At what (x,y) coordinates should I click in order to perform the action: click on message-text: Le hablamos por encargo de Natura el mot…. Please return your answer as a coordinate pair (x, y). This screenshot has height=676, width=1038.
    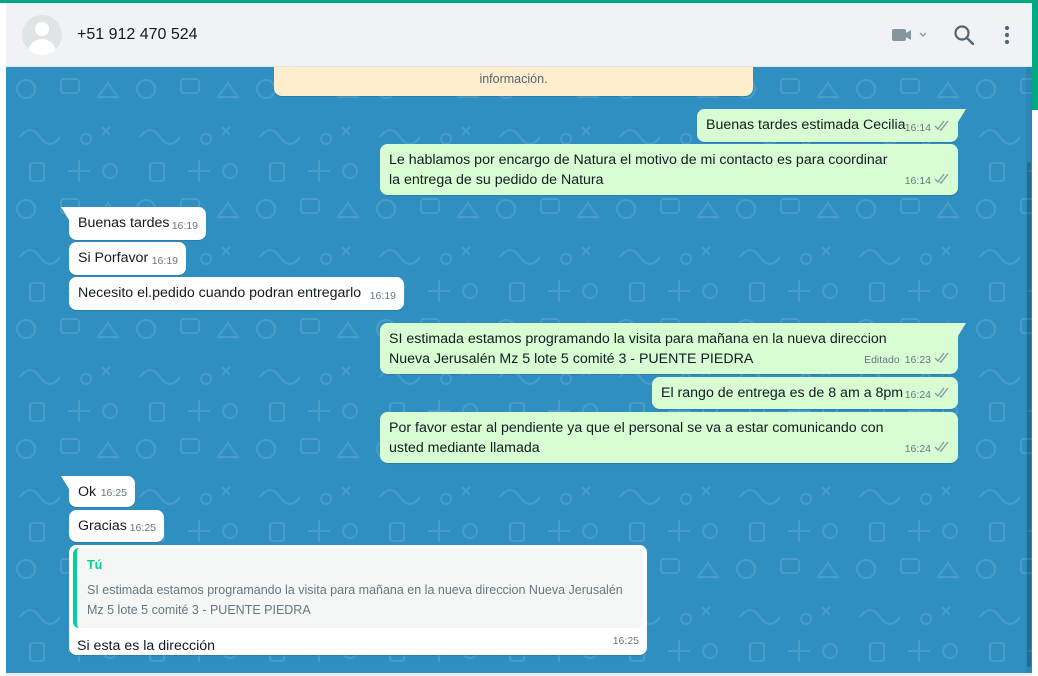
    Looking at the image, I should click on (638, 170).